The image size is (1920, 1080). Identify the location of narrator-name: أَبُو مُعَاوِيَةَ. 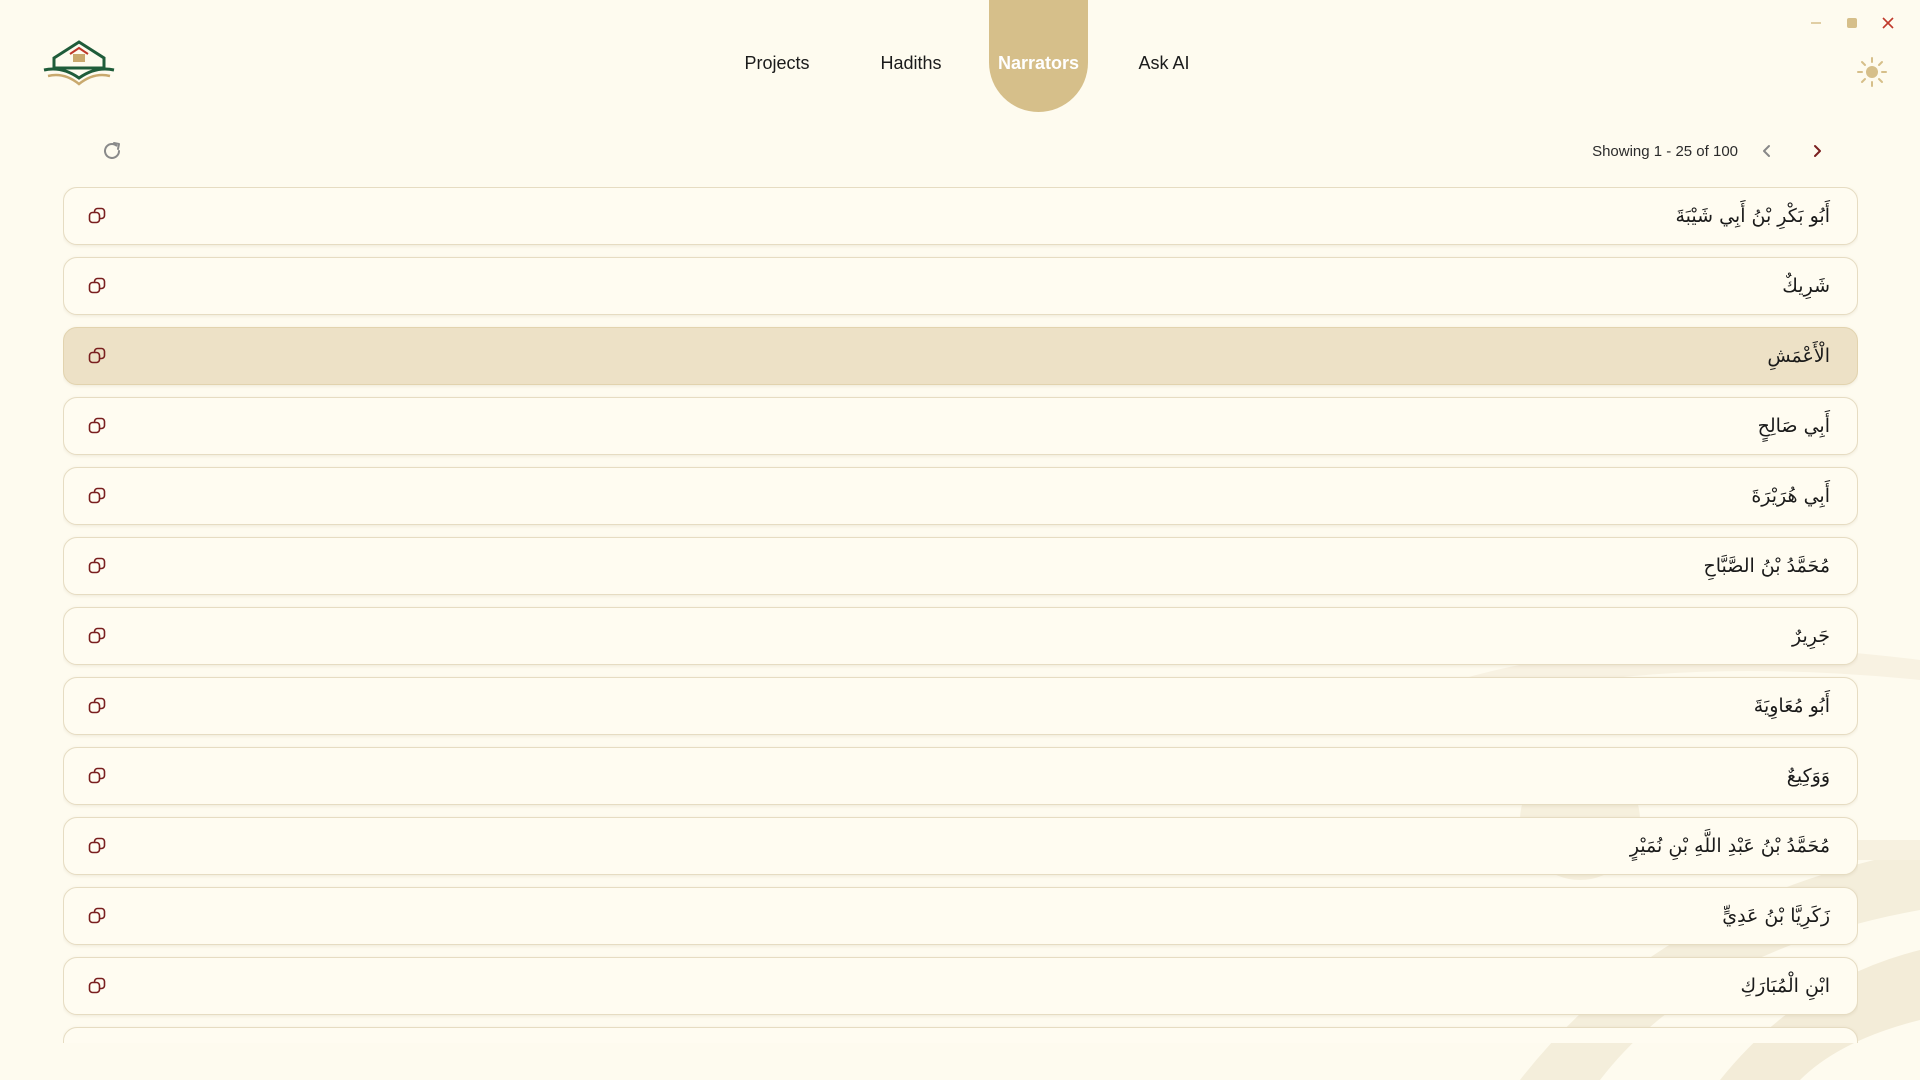
(1791, 706).